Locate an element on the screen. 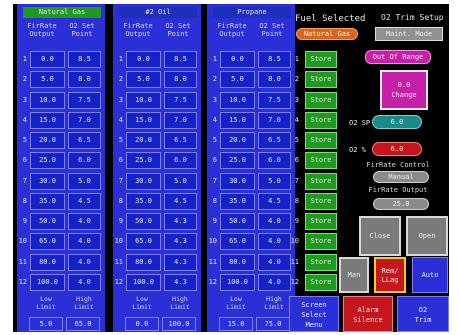  fuel-selected-value: Natural Gas is located at coordinates (327, 34).